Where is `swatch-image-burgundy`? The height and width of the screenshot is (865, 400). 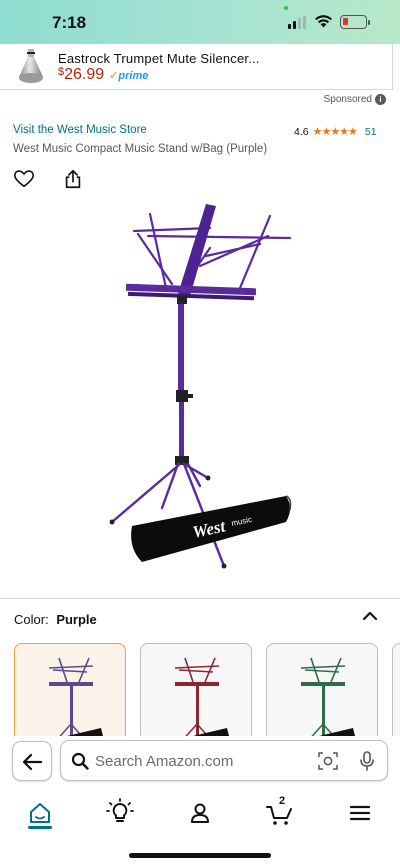 swatch-image-burgundy is located at coordinates (201, 697).